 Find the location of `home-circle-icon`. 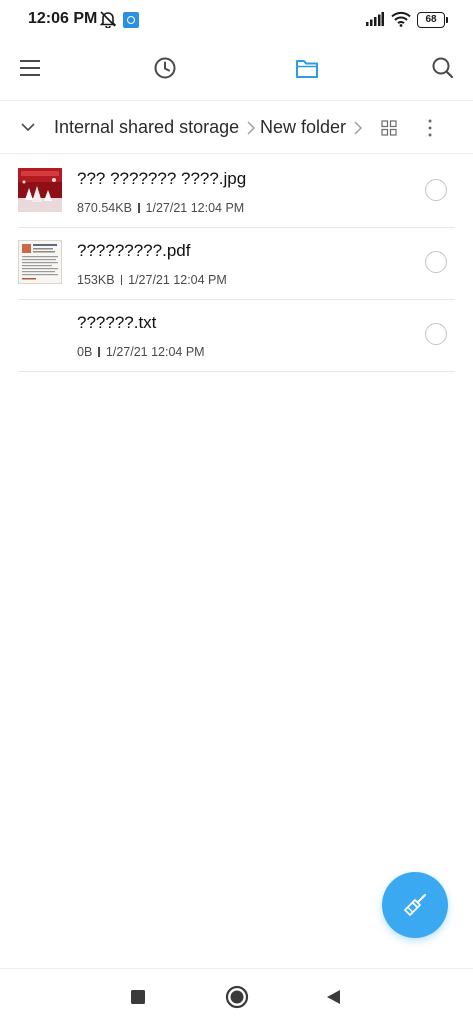

home-circle-icon is located at coordinates (237, 997).